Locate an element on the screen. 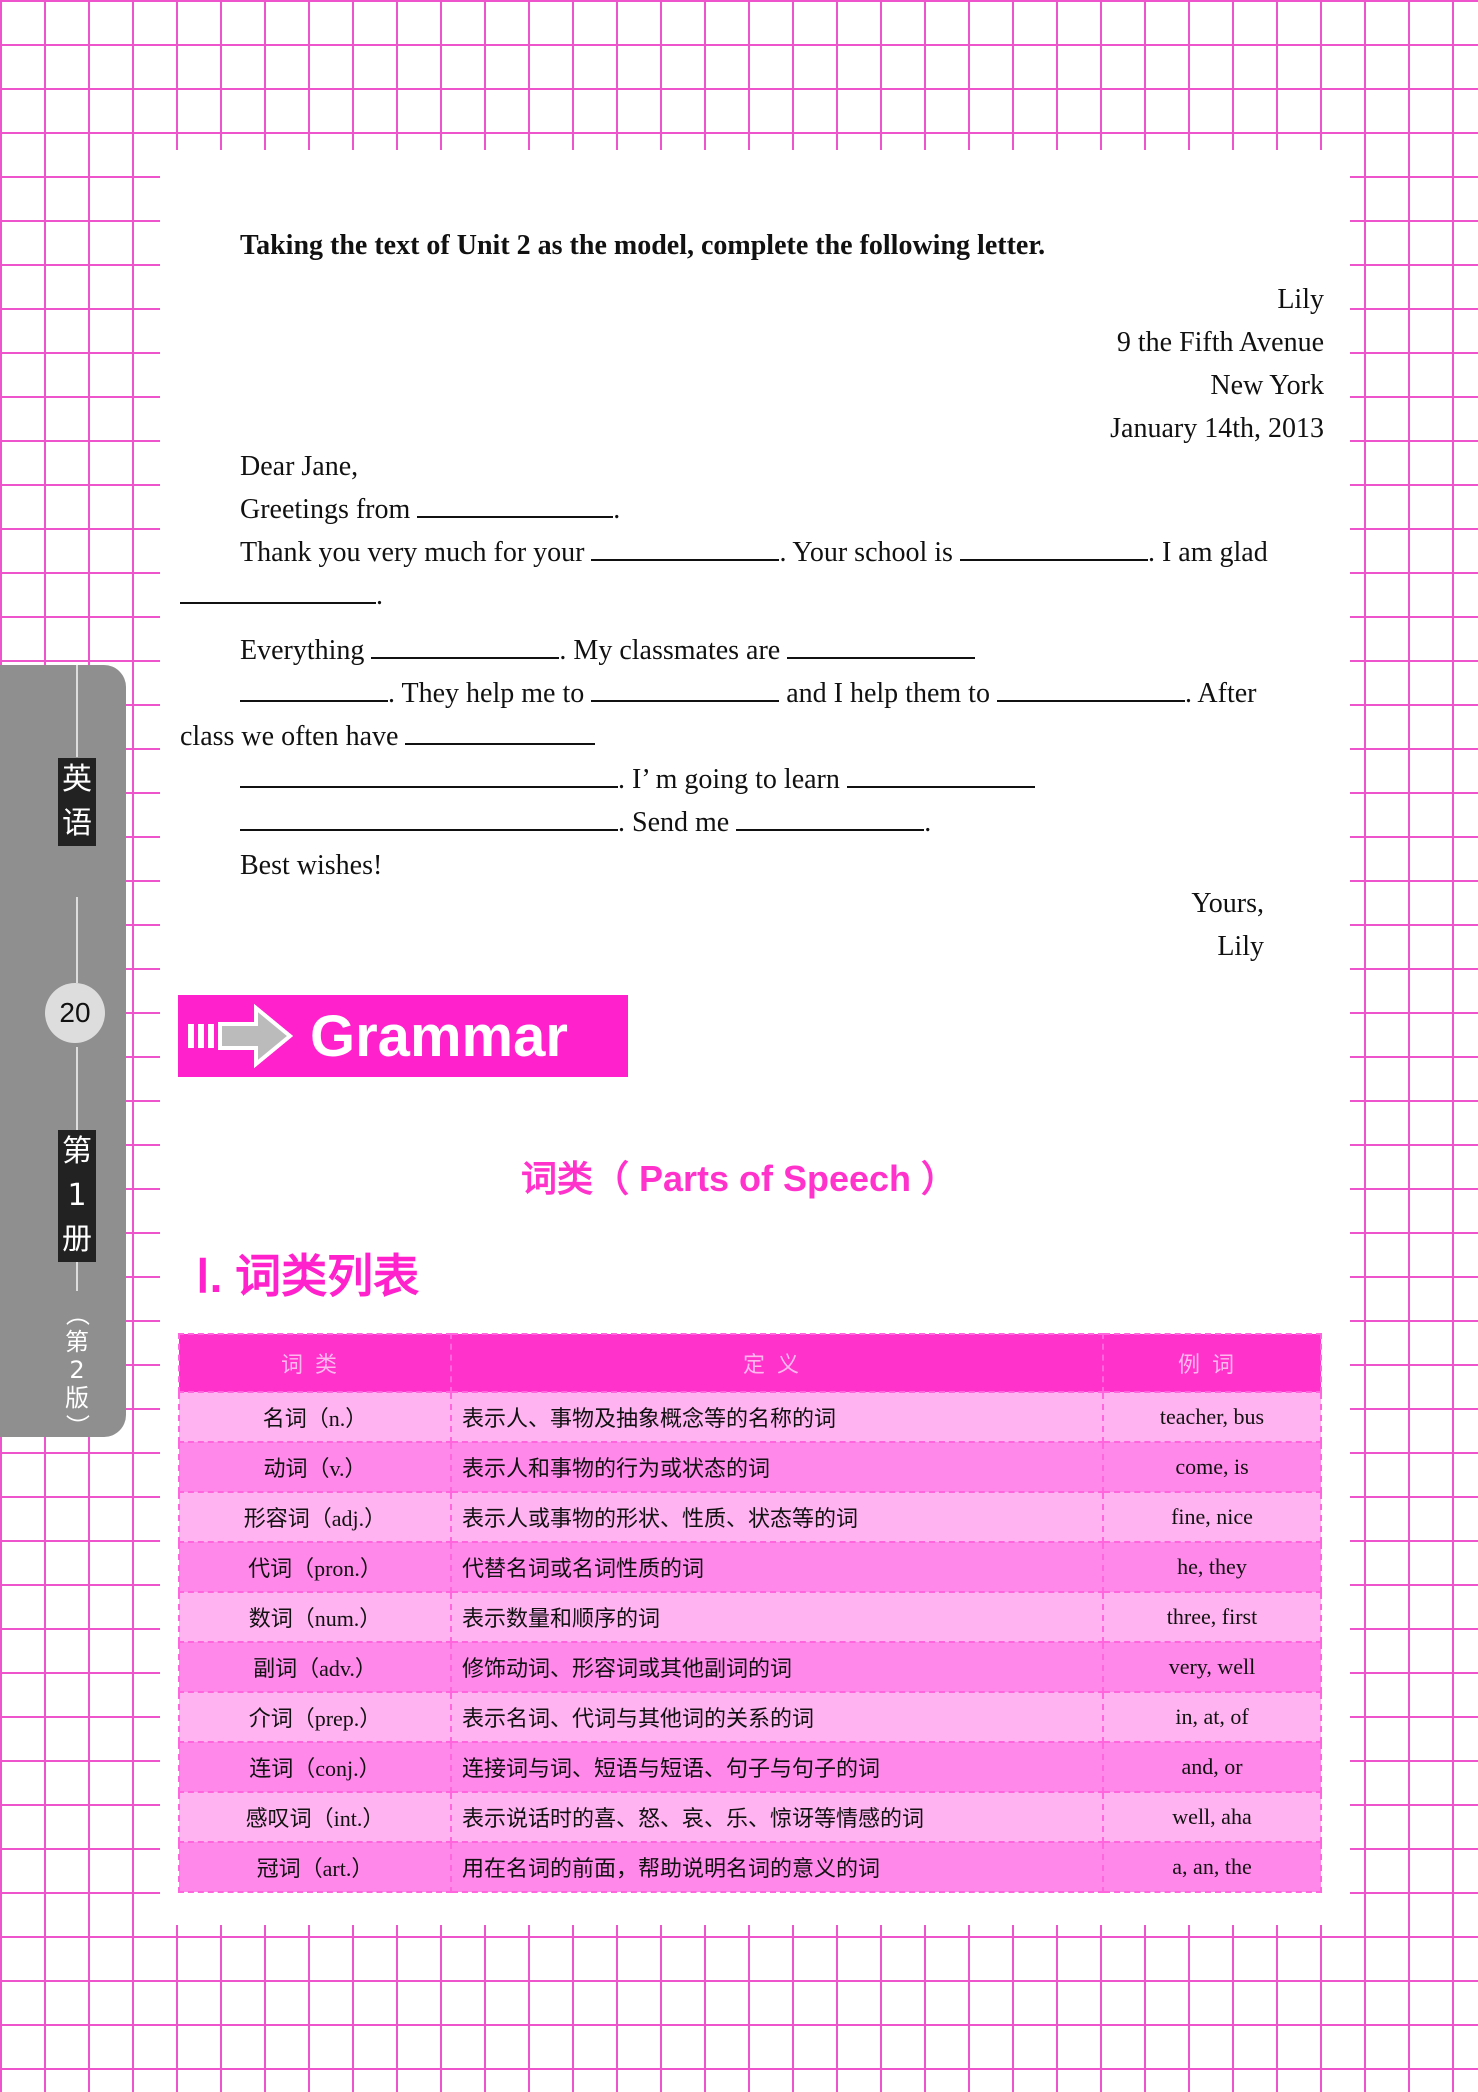 The height and width of the screenshot is (2092, 1478). letter-text: Greetings from is located at coordinates (325, 509).